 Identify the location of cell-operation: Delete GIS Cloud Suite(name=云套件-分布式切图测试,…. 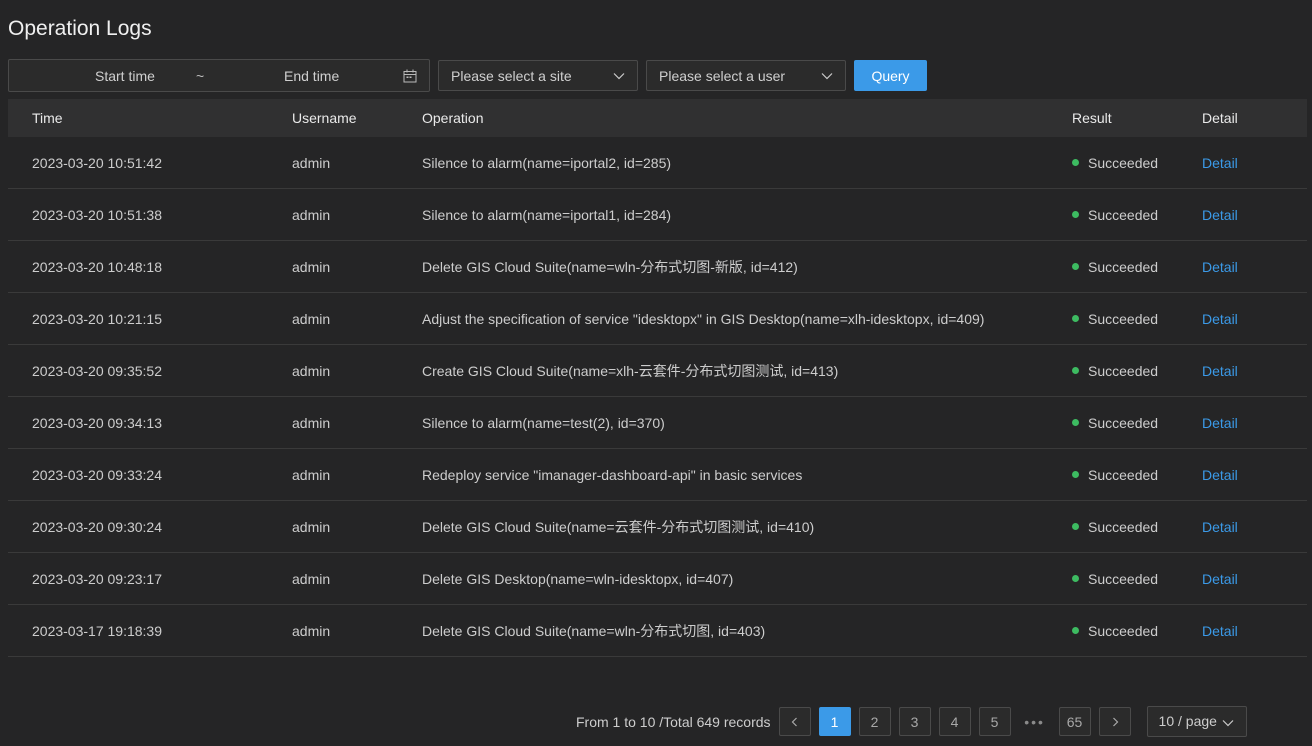
(618, 526).